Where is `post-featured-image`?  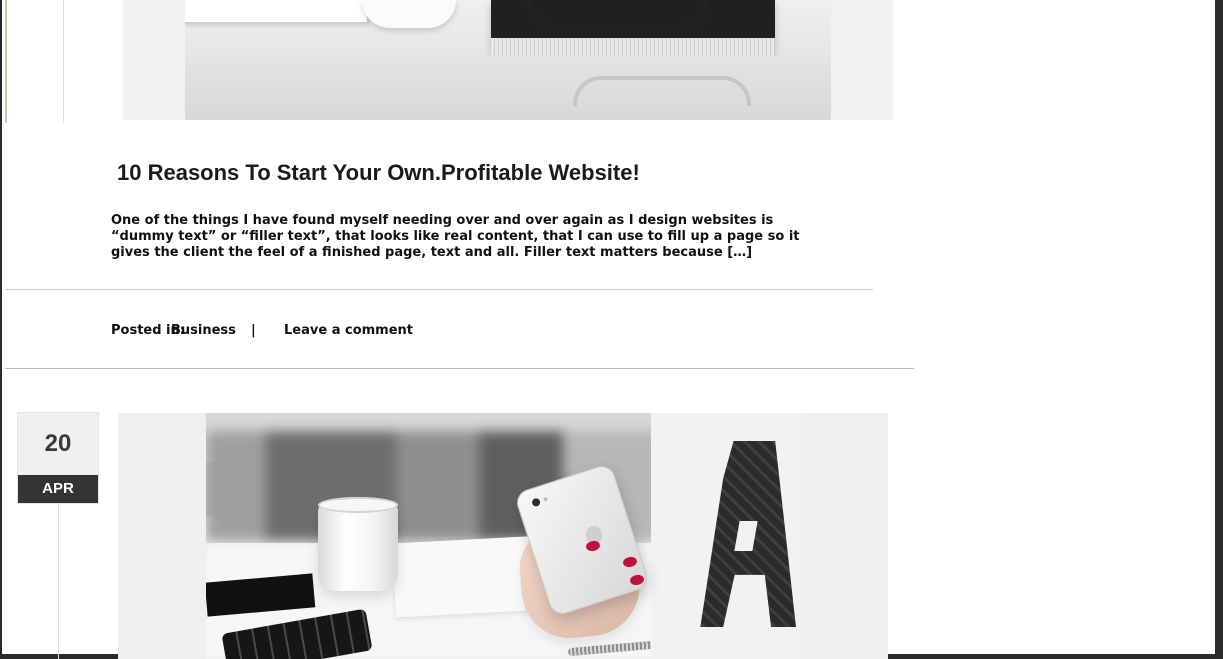
post-featured-image is located at coordinates (508, 60).